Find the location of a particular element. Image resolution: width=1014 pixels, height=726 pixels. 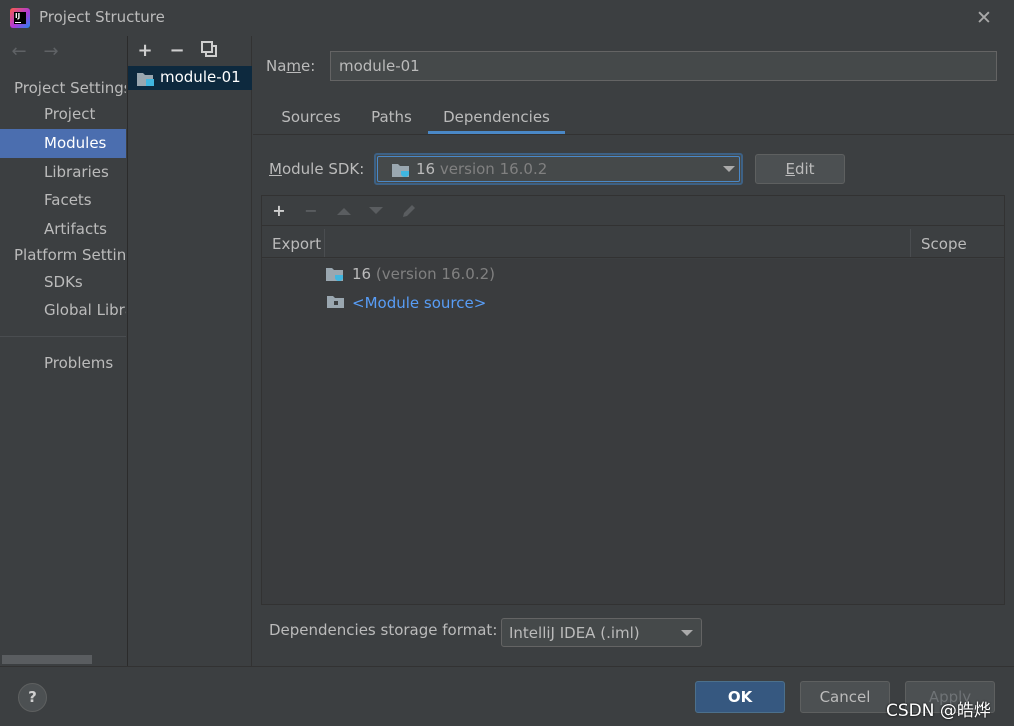

sidebar-horizontal-scrollbar is located at coordinates (47, 659).